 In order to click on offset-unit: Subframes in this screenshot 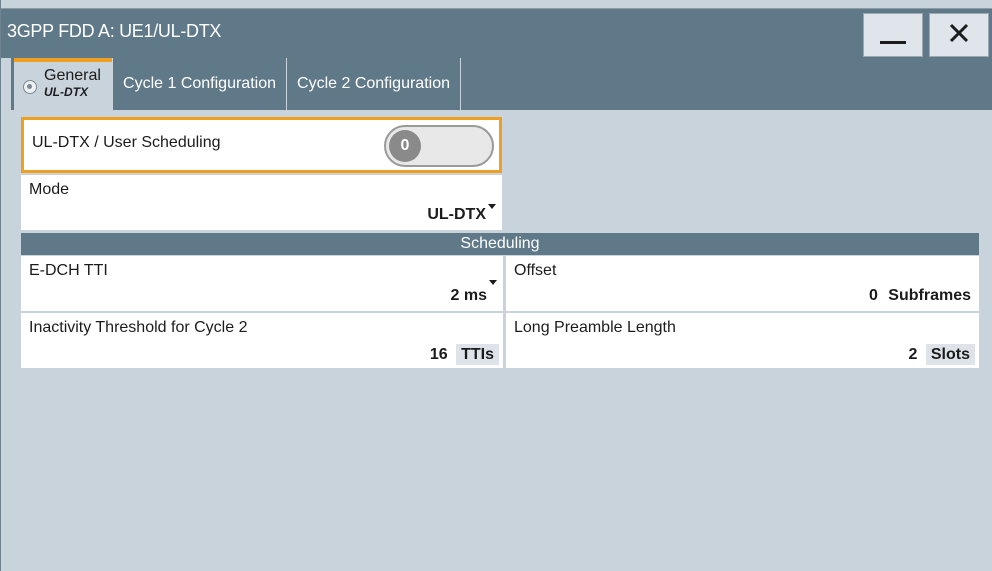, I will do `click(929, 295)`.